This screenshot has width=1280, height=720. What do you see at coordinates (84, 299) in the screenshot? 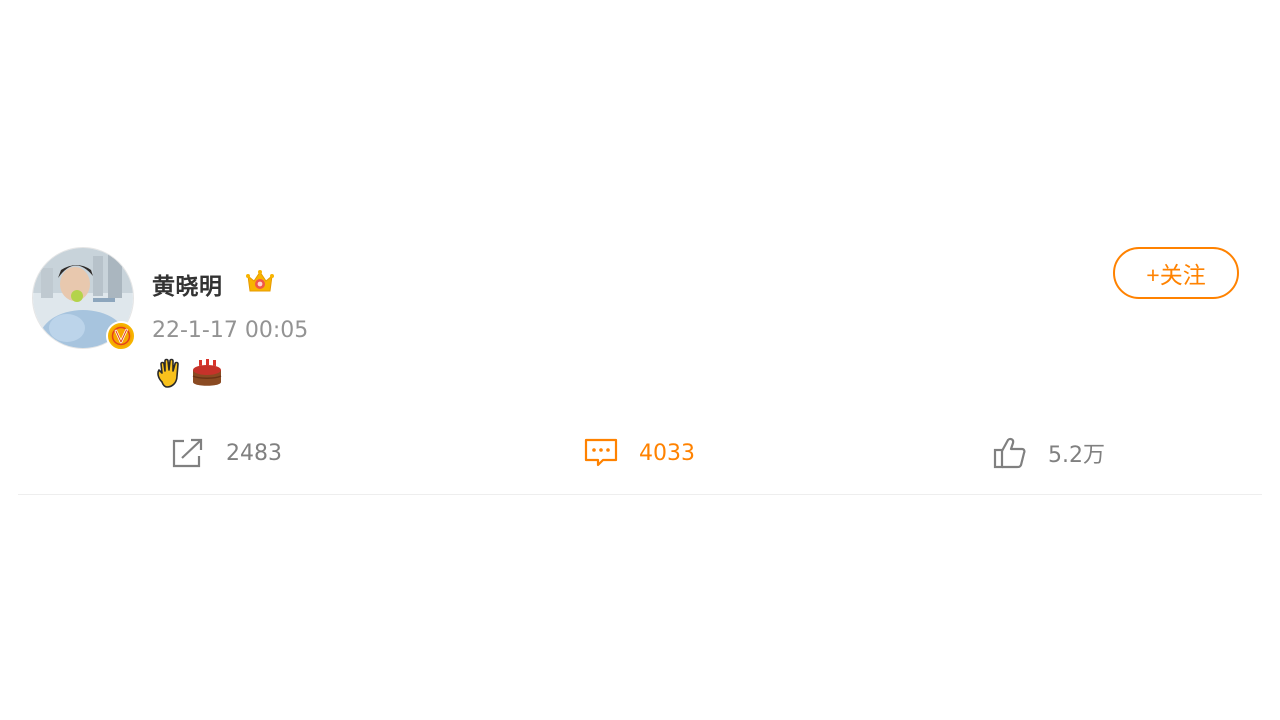
I see `avatar` at bounding box center [84, 299].